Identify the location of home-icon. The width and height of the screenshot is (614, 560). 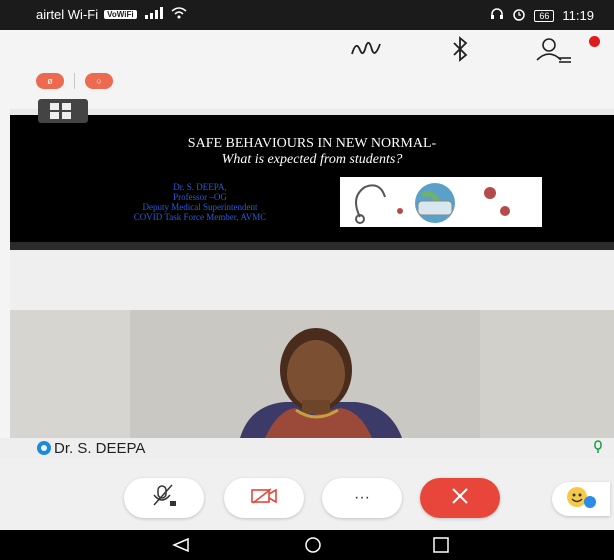
(313, 547).